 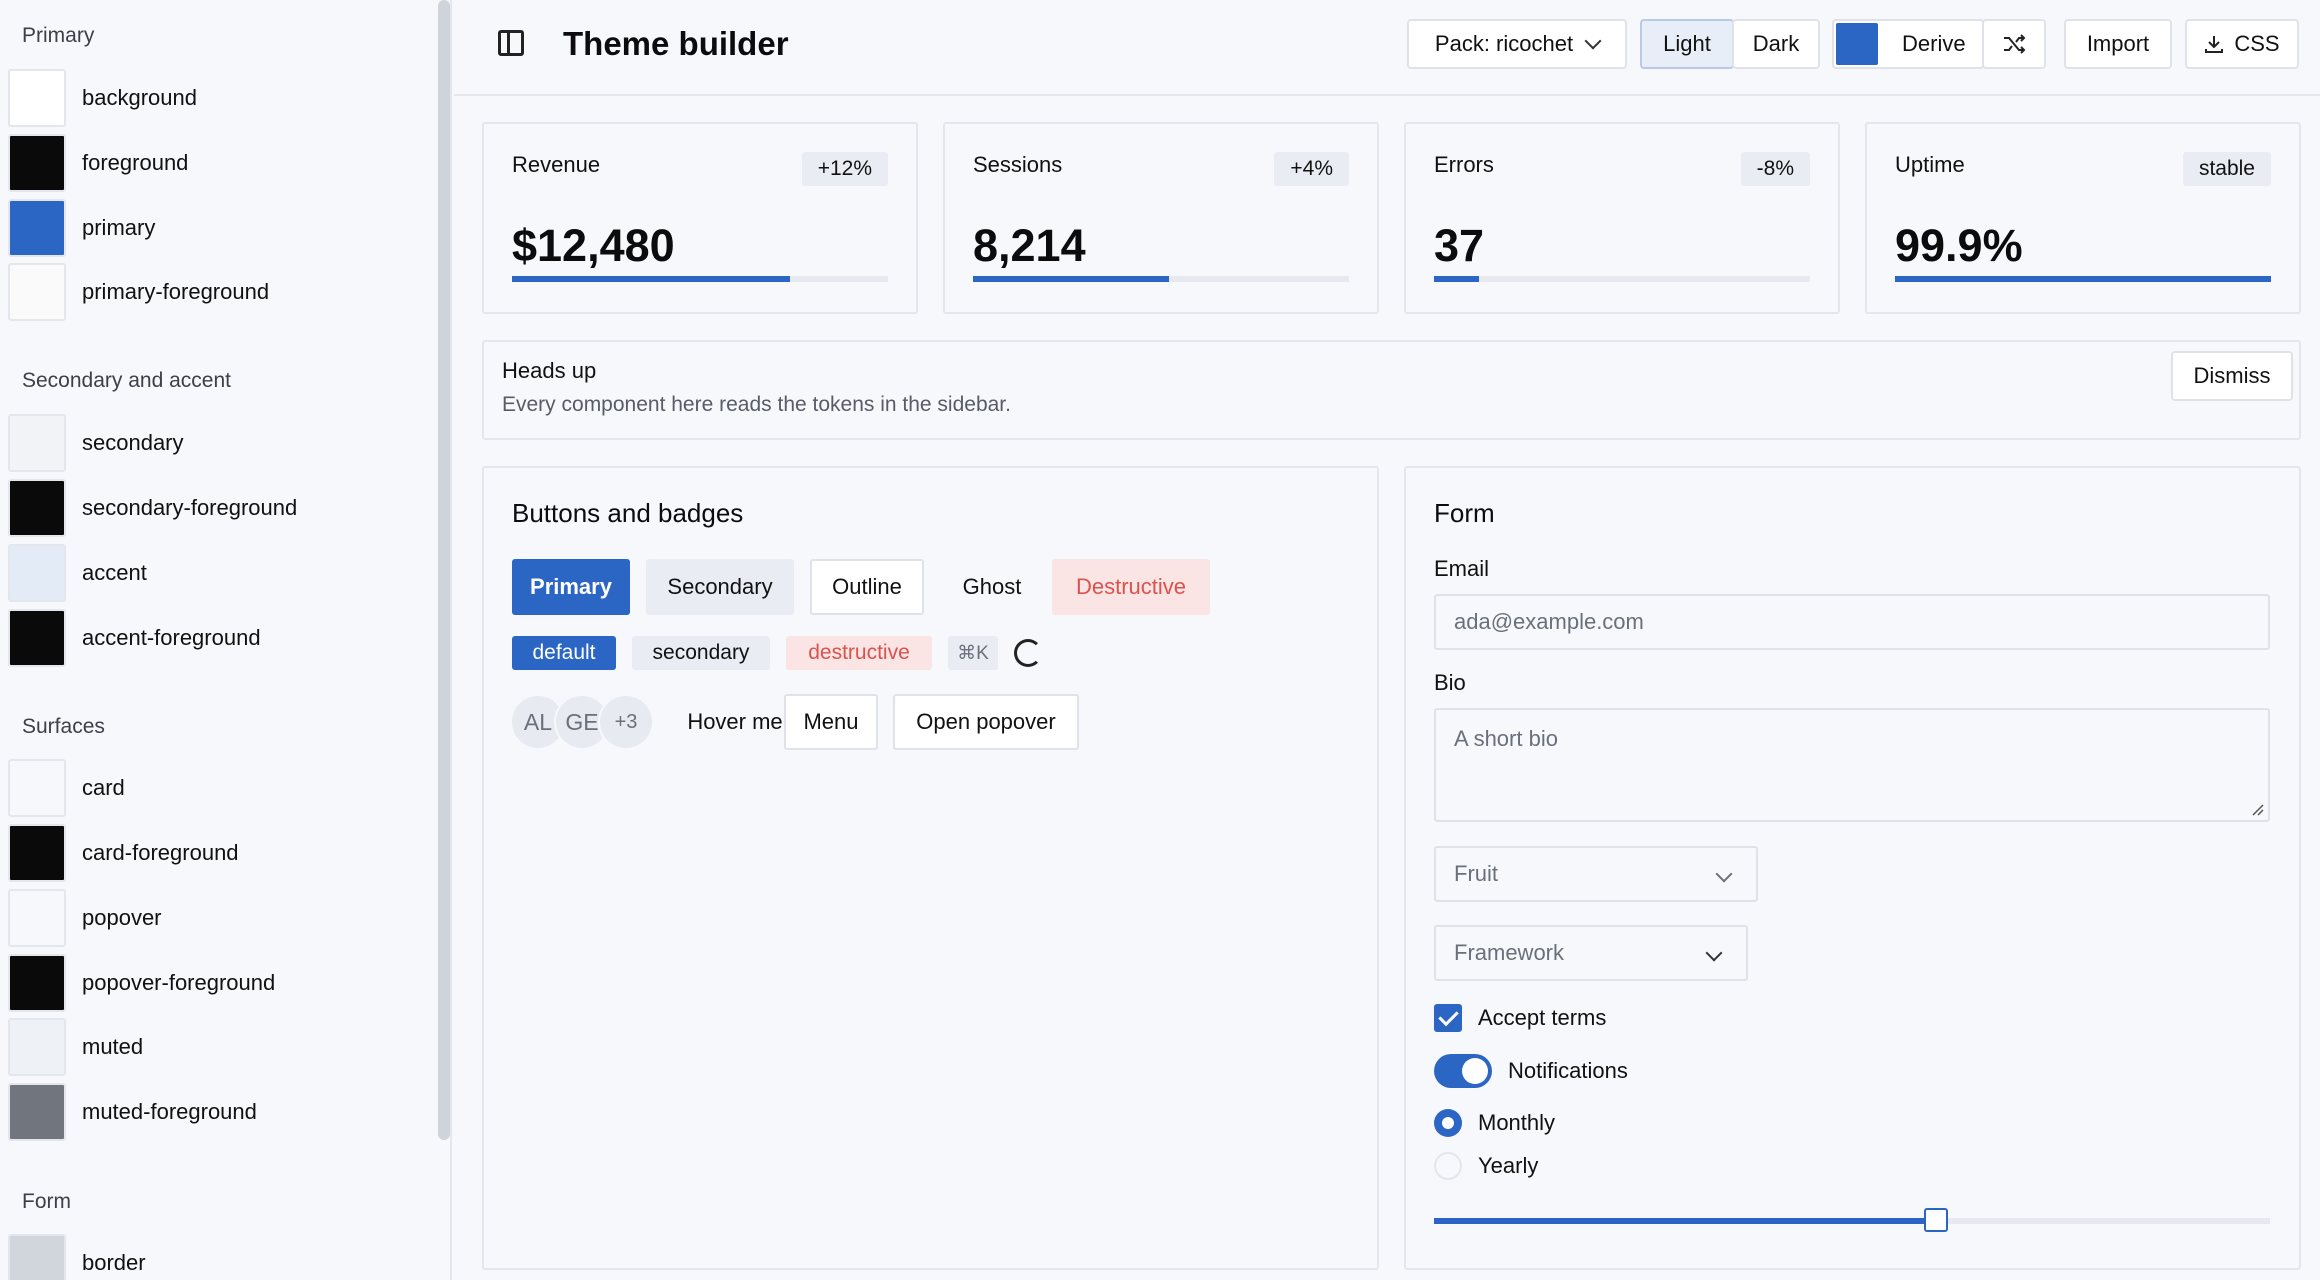 I want to click on token-card: card, so click(x=66, y=788).